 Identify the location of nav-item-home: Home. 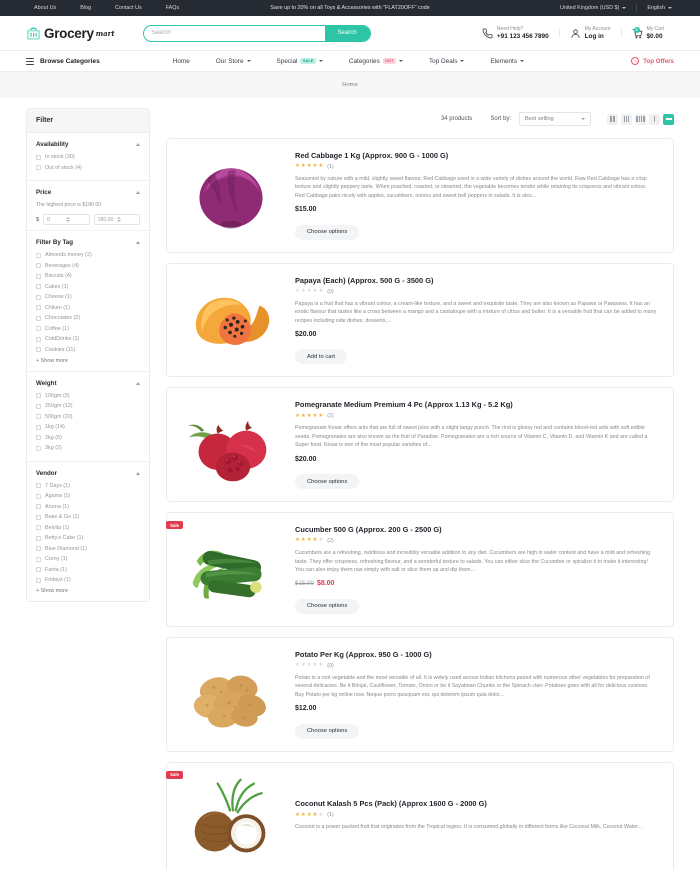
(181, 61).